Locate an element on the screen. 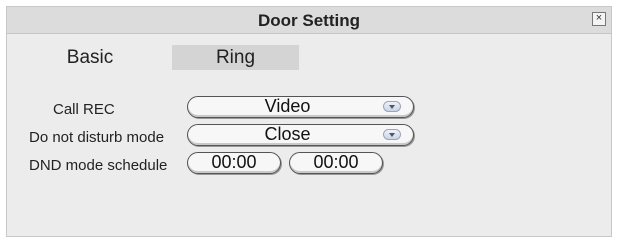 Image resolution: width=617 pixels, height=243 pixels. dnd-end-time-field: 00:00 is located at coordinates (336, 163).